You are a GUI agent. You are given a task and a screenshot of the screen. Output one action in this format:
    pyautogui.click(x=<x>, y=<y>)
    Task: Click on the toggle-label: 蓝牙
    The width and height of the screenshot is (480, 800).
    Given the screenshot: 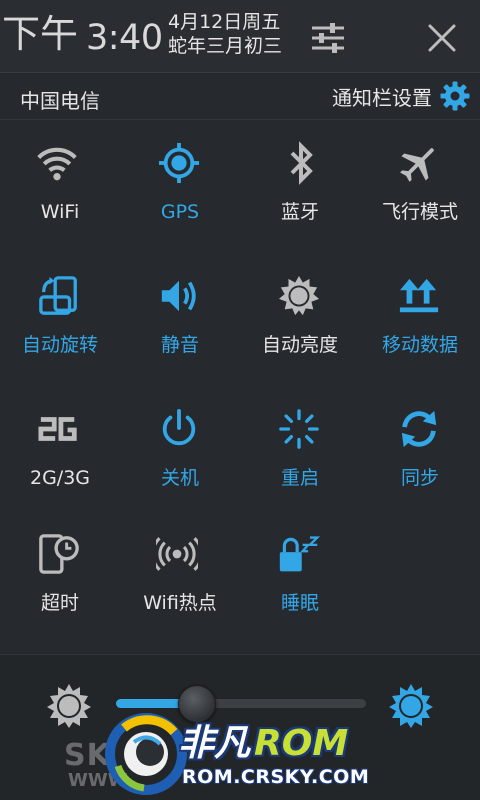 What is the action you would take?
    pyautogui.click(x=299, y=212)
    